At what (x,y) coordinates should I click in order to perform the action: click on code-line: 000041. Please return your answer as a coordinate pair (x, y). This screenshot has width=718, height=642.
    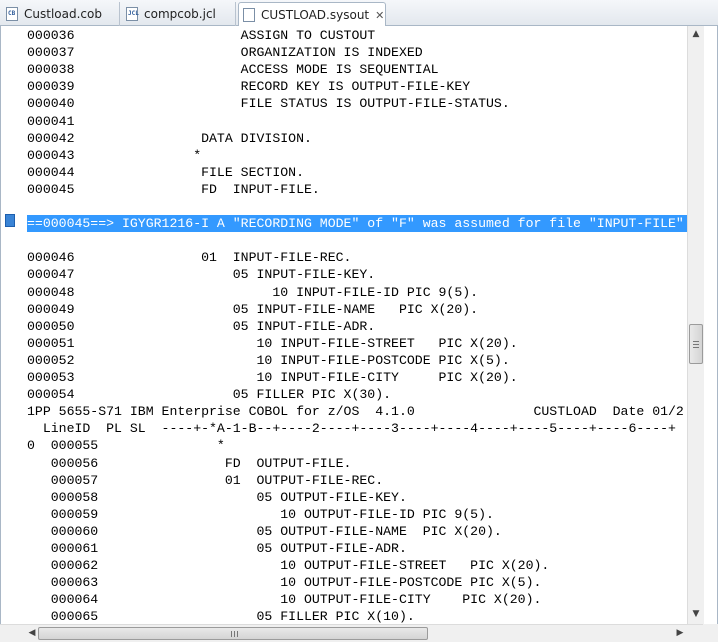
    Looking at the image, I should click on (51, 121).